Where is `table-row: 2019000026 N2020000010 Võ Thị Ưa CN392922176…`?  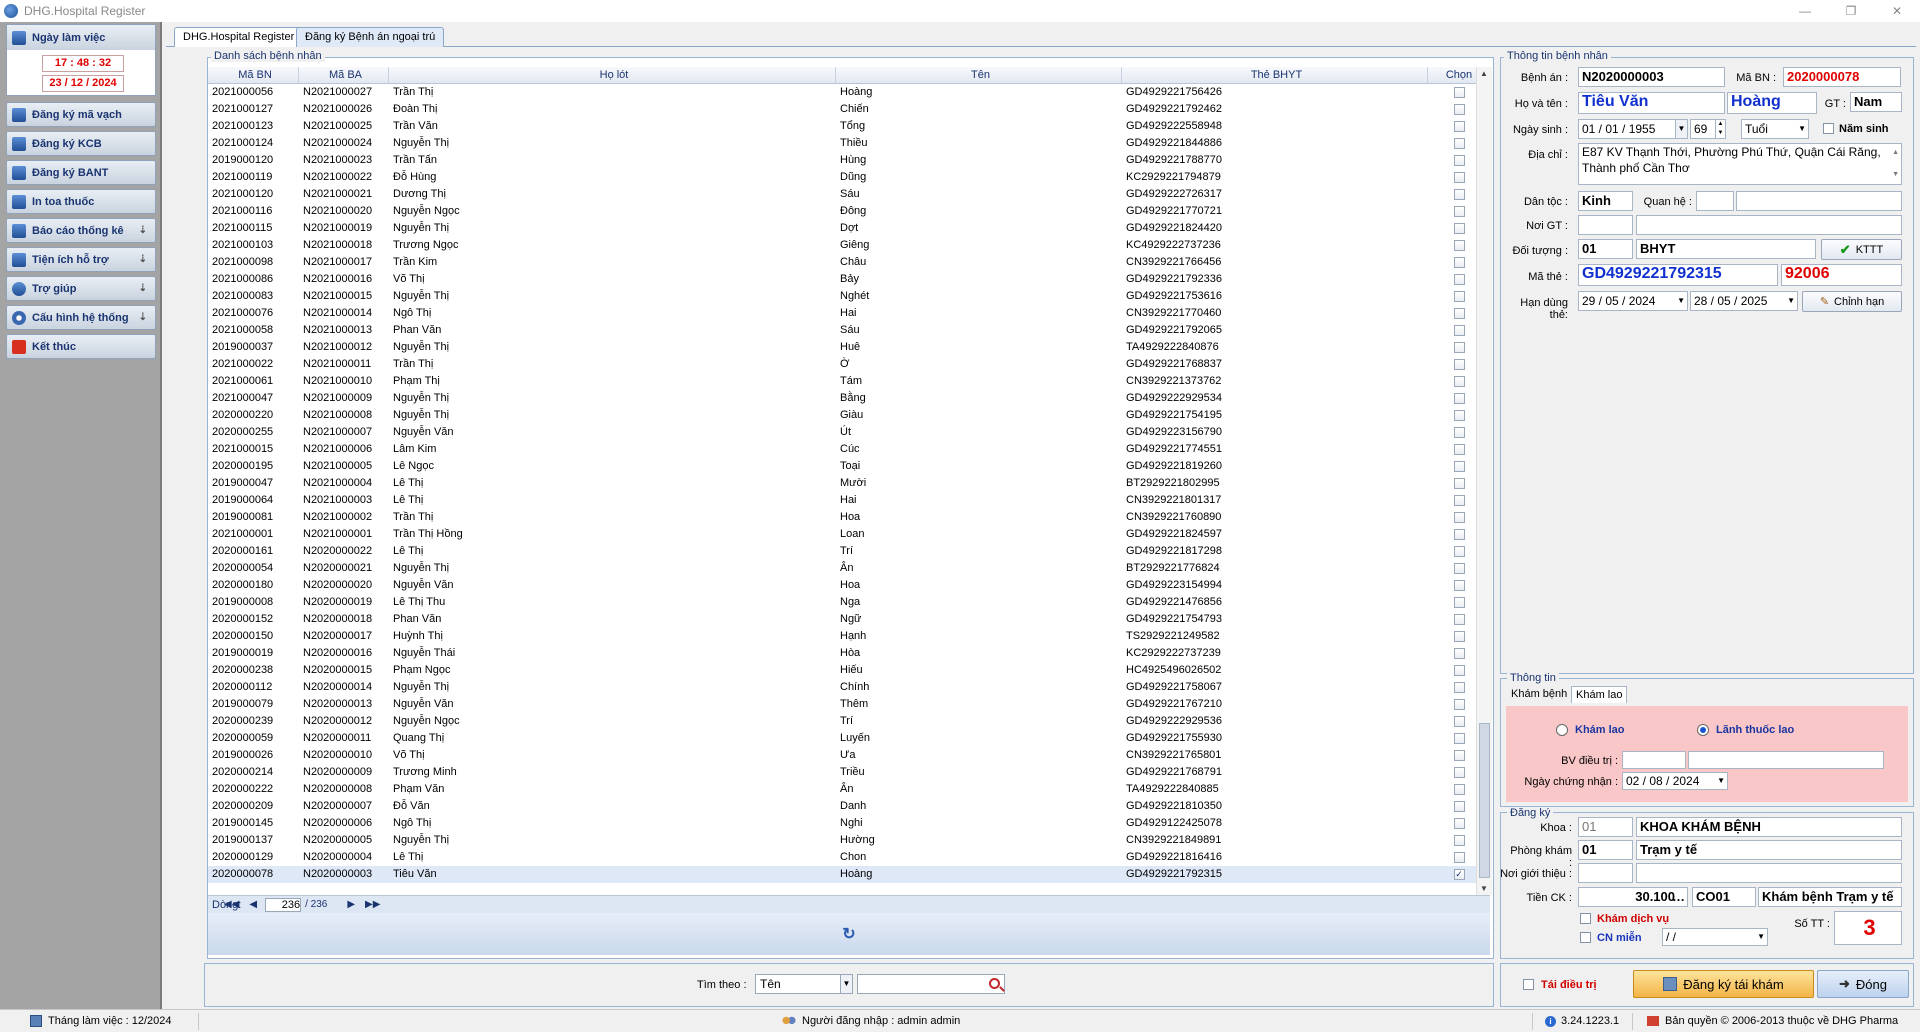 table-row: 2019000026 N2020000010 Võ Thị Ưa CN392922176… is located at coordinates (849, 755).